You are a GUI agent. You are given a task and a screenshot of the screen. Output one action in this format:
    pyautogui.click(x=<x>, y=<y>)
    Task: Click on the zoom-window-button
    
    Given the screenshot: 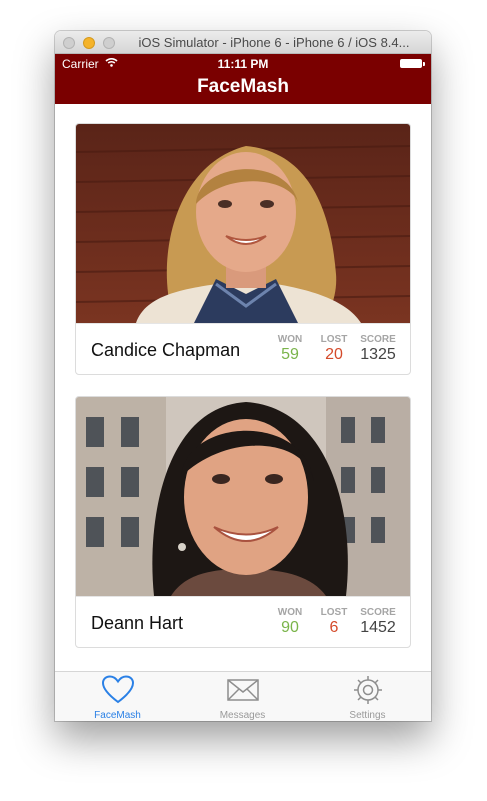 What is the action you would take?
    pyautogui.click(x=109, y=43)
    